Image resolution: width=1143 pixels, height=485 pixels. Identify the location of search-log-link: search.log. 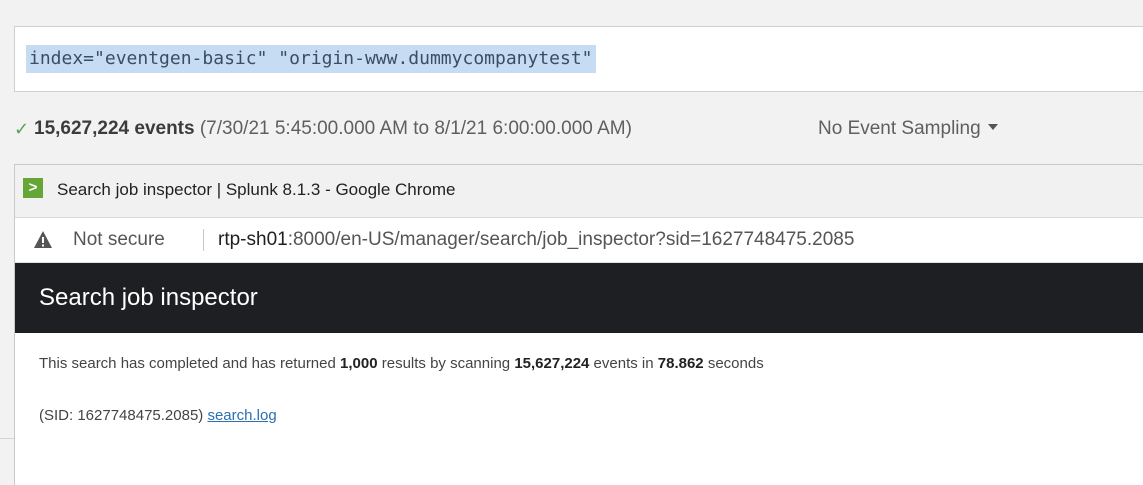
(241, 415).